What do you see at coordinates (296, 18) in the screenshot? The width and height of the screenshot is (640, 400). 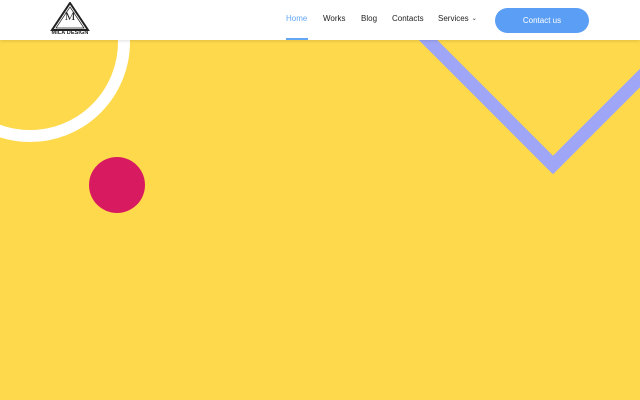 I see `nav-home-link: Home` at bounding box center [296, 18].